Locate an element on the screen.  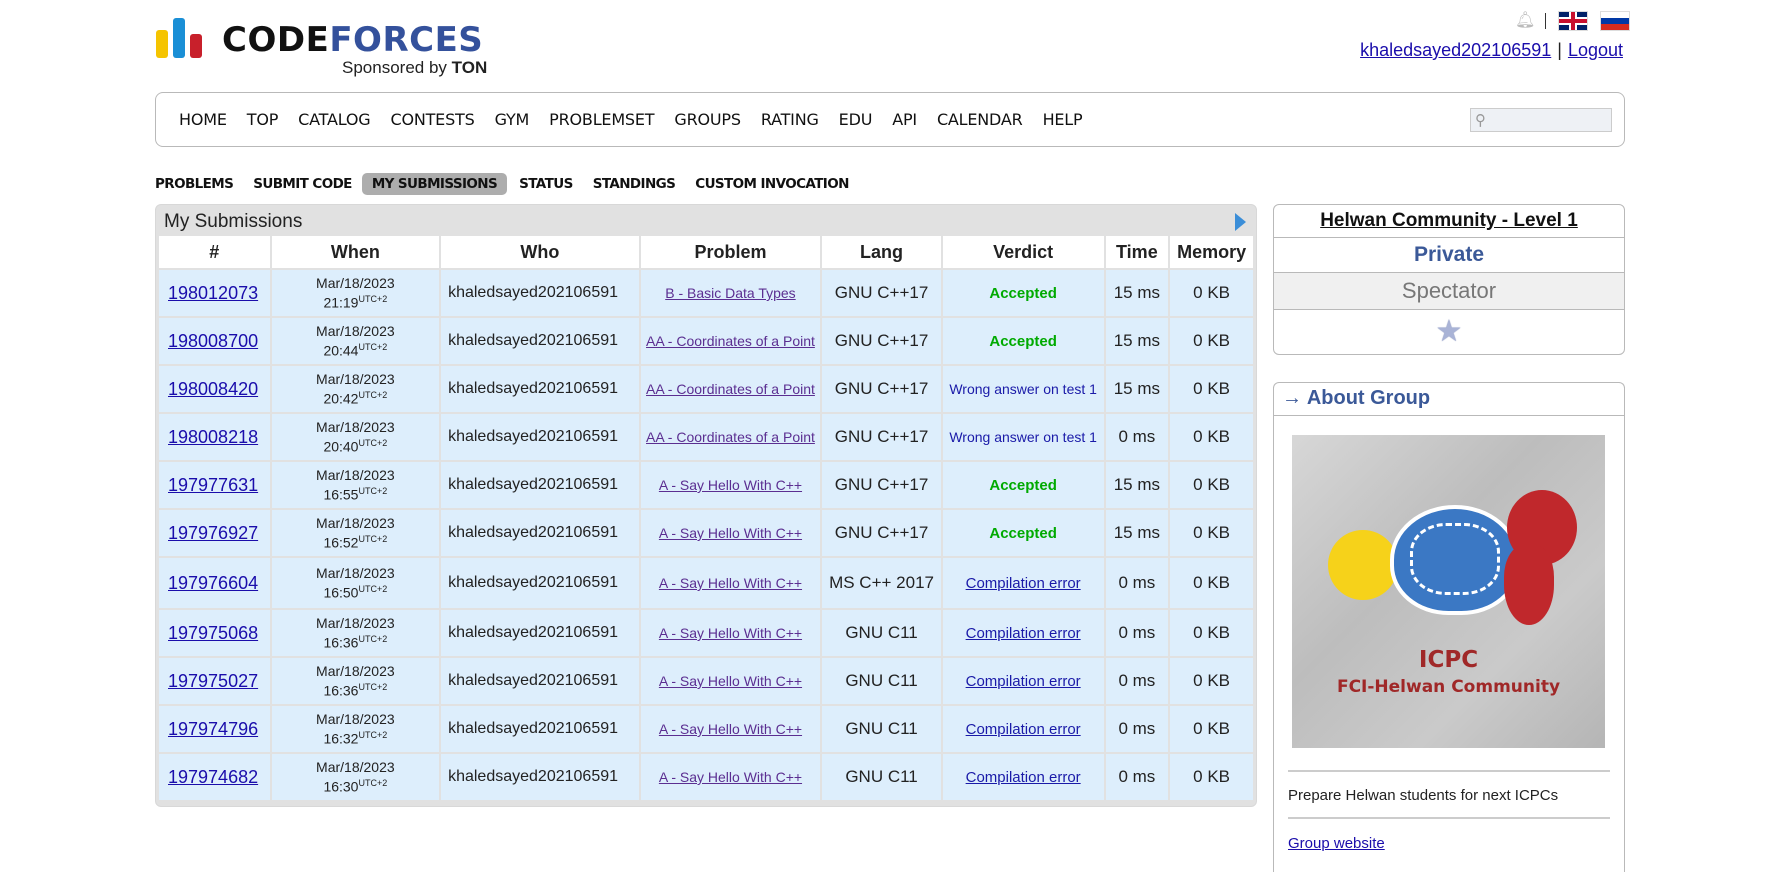
column-header: Problem is located at coordinates (731, 253).